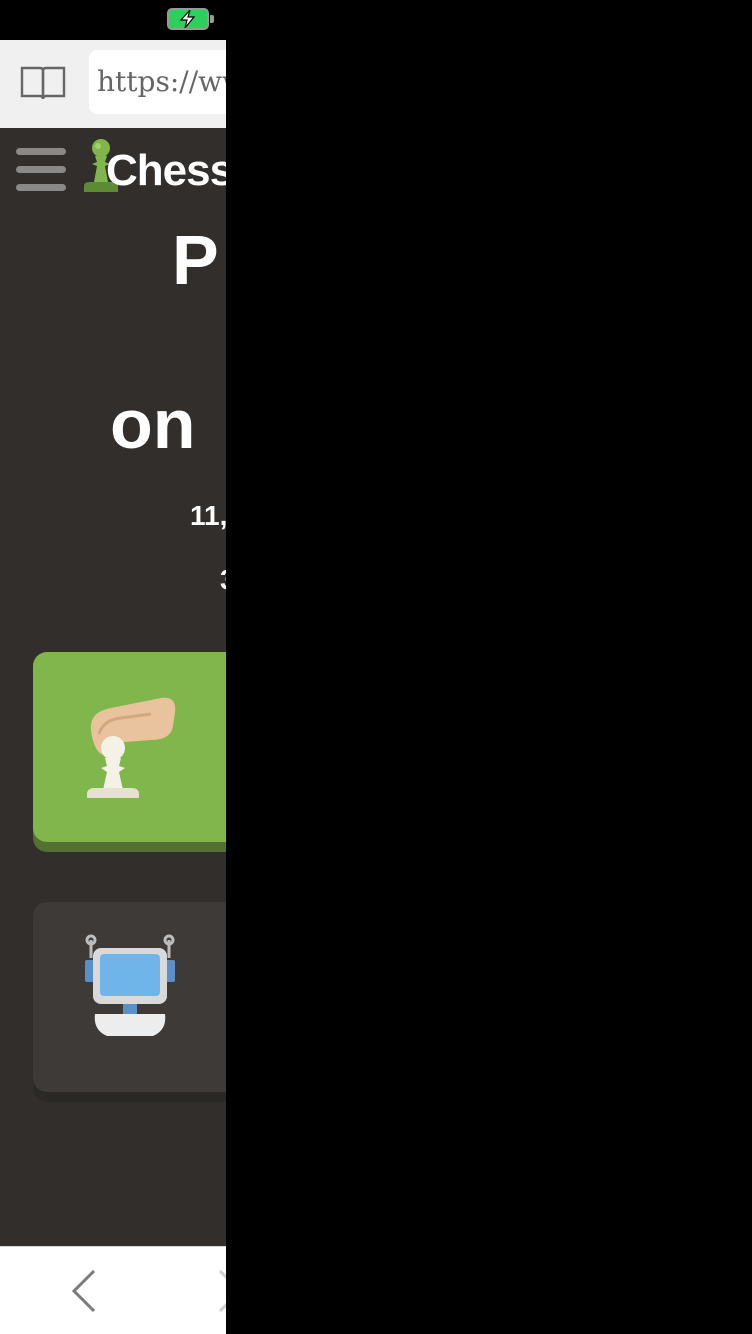  What do you see at coordinates (157, 82) in the screenshot?
I see `url-field: https://www` at bounding box center [157, 82].